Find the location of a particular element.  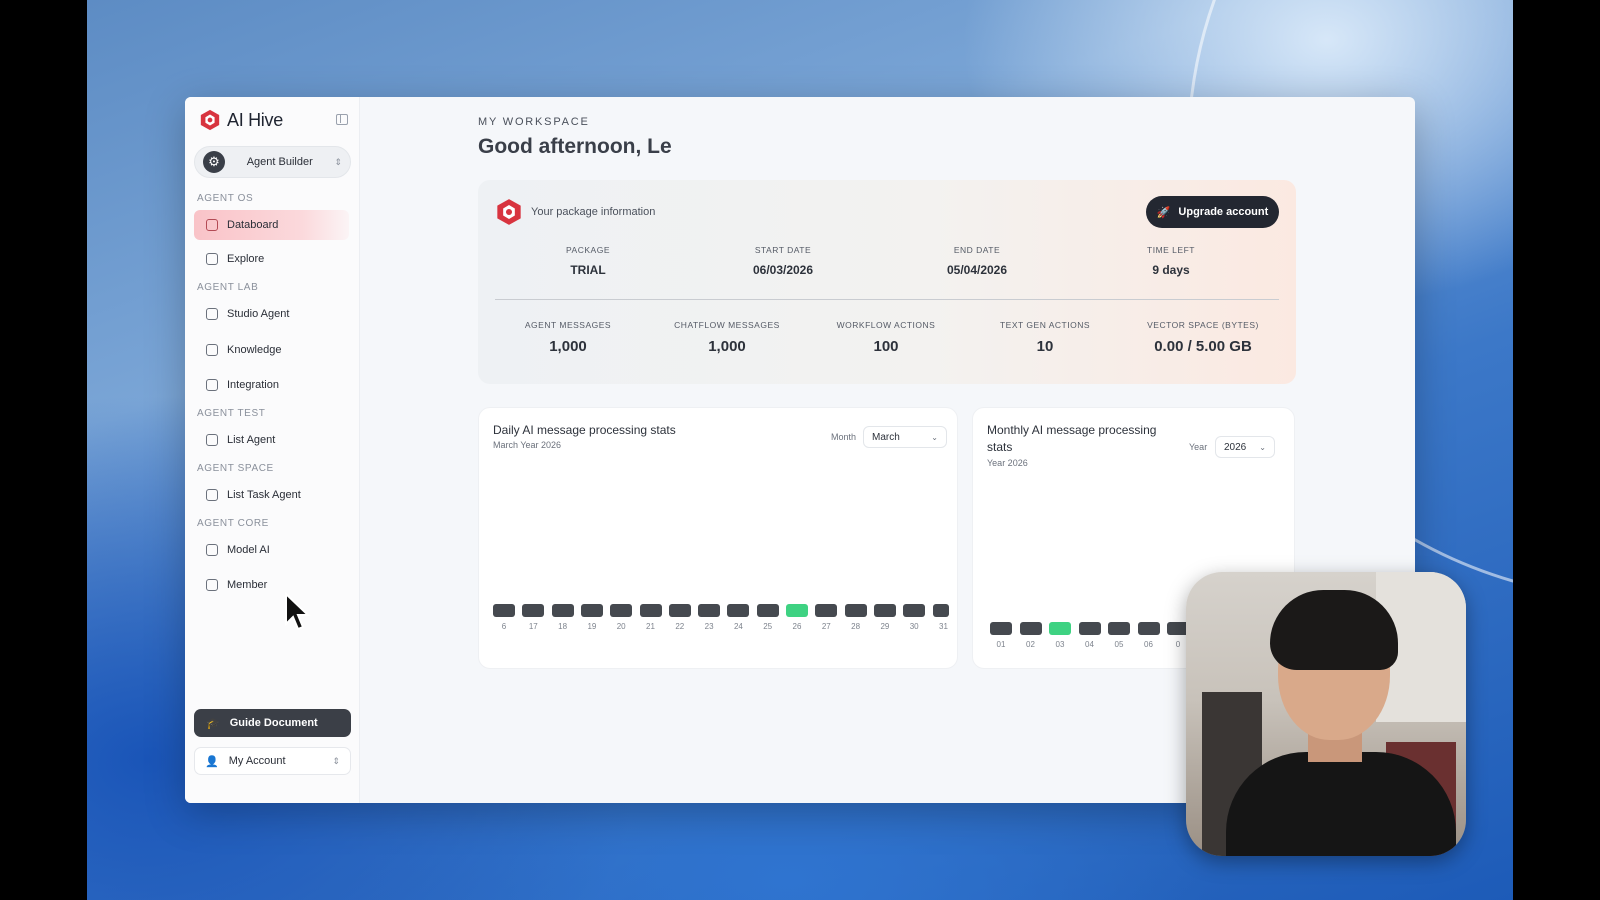

sidebar-item-label: Explore is located at coordinates (246, 259).